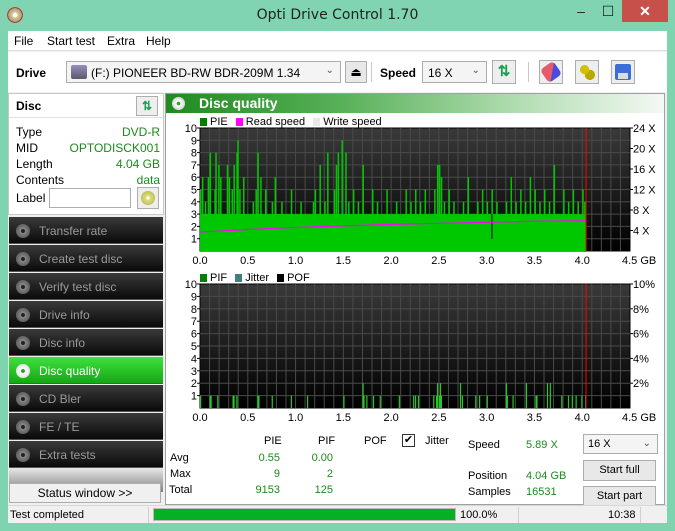  What do you see at coordinates (158, 41) in the screenshot?
I see `menu-help: Help` at bounding box center [158, 41].